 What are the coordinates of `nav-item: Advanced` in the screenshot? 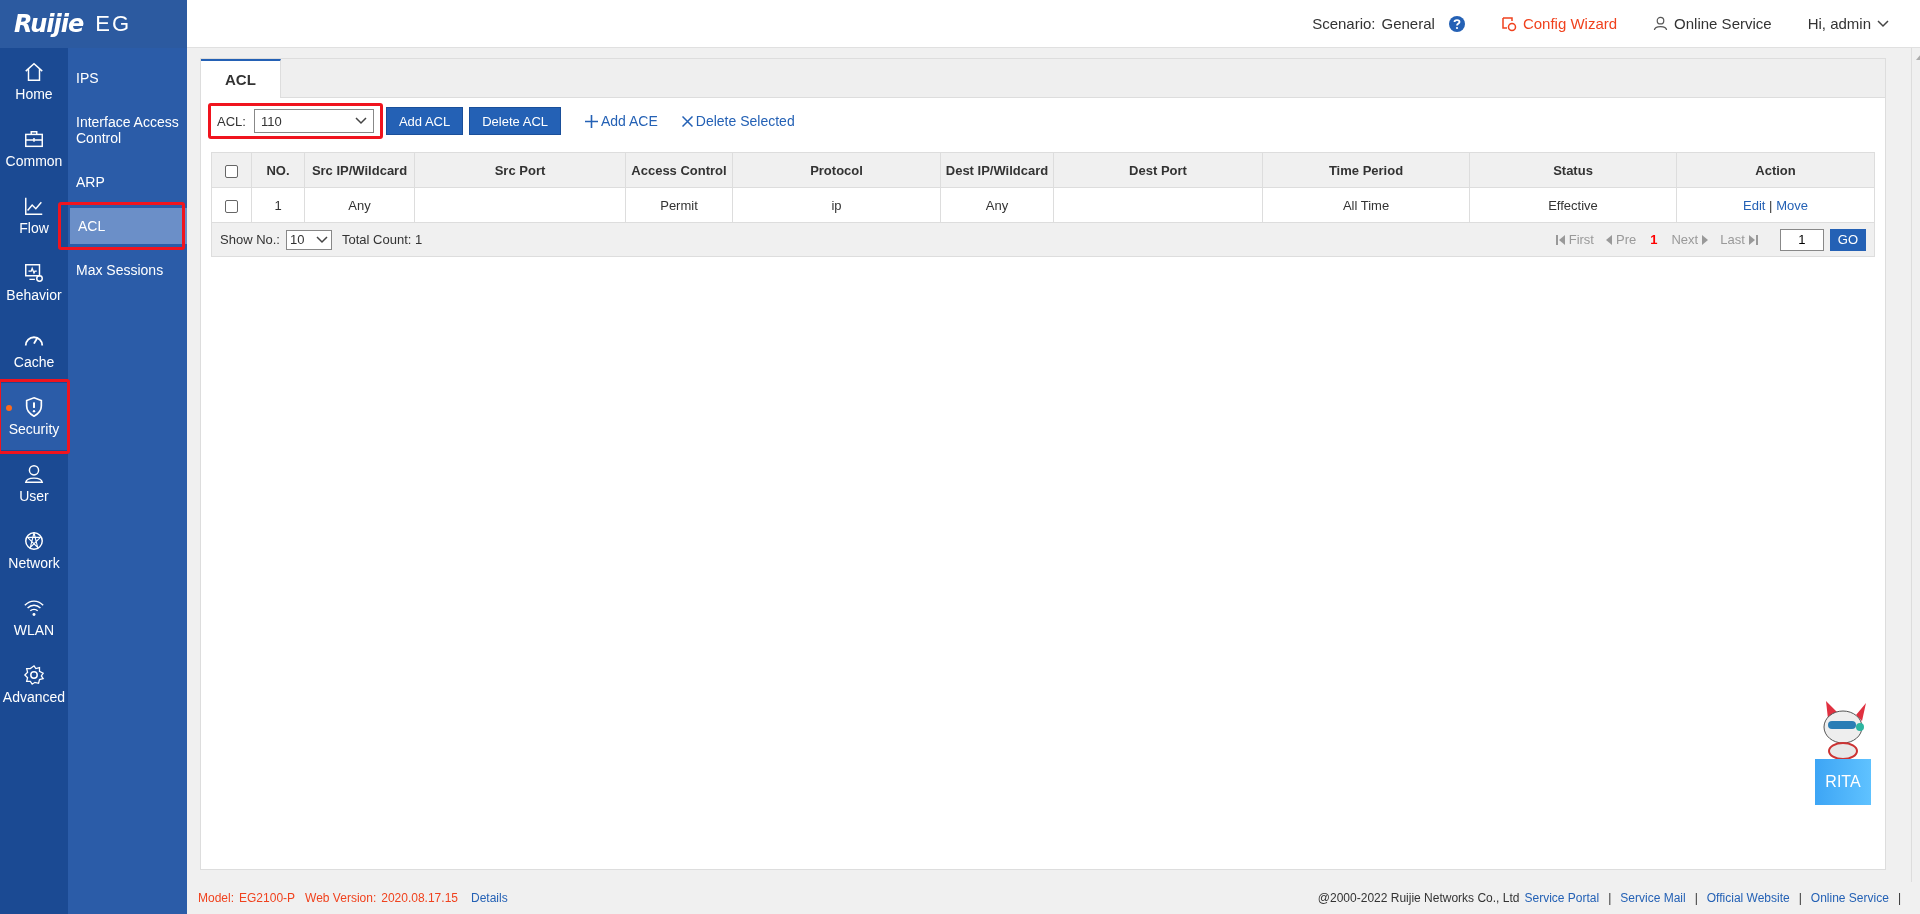 It's located at (34, 684).